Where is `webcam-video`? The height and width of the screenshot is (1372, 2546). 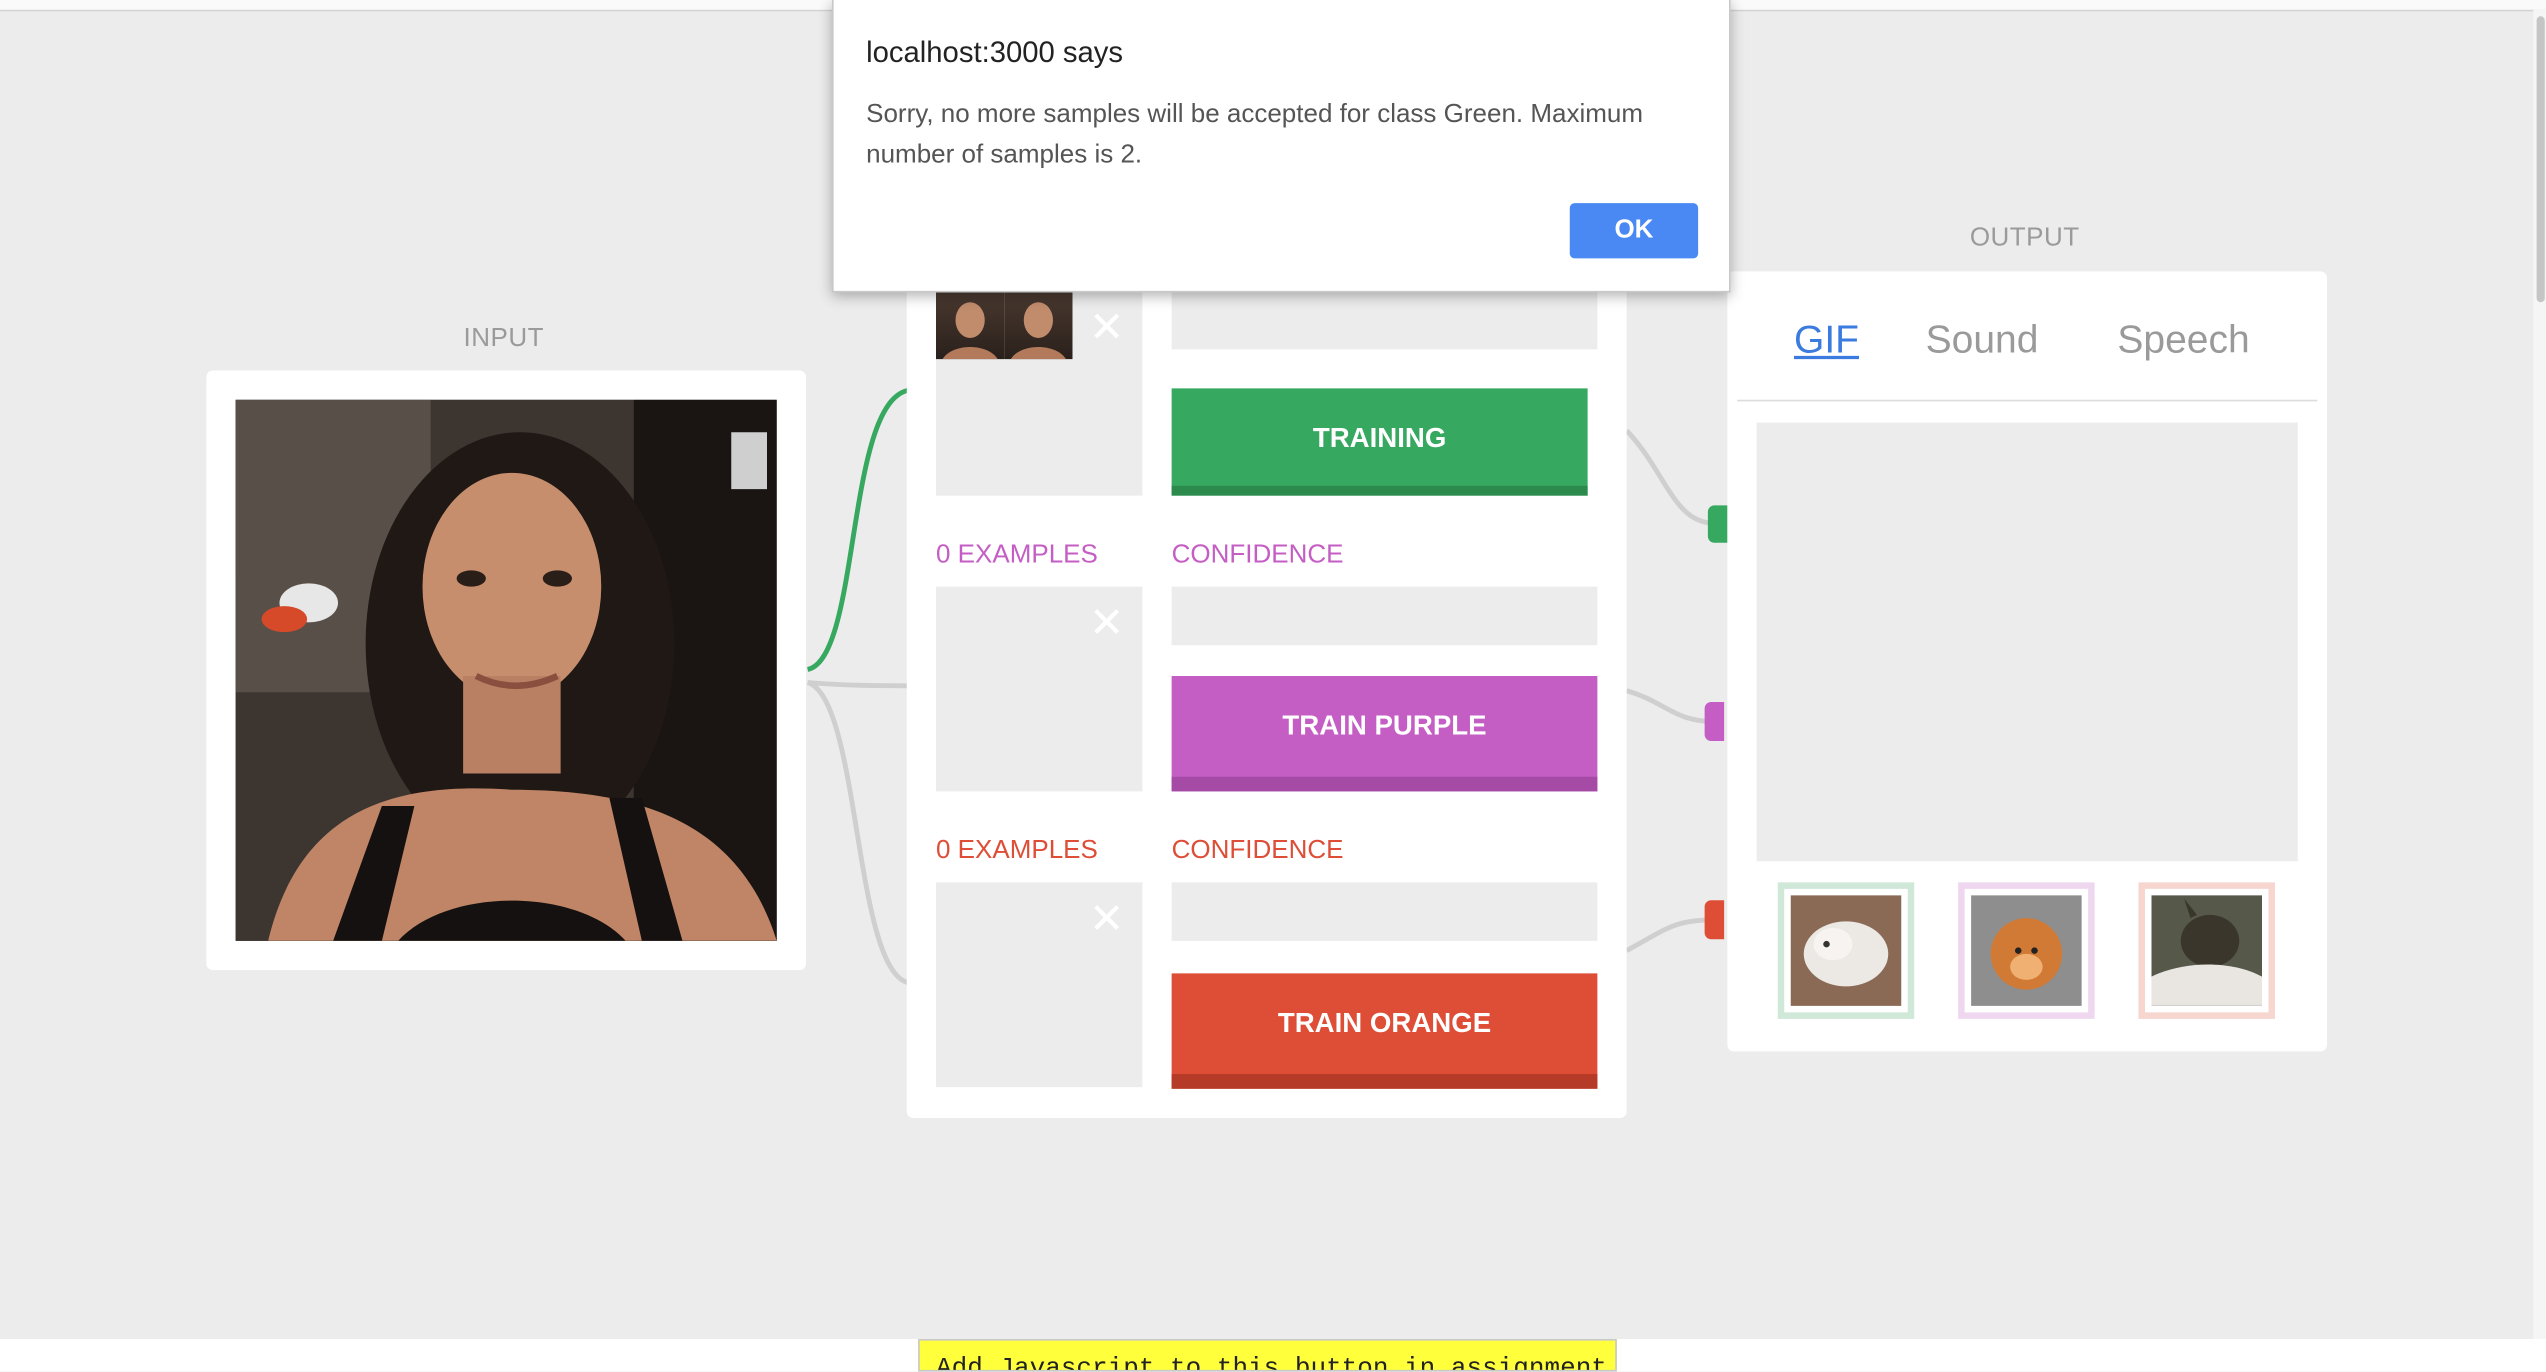 webcam-video is located at coordinates (506, 670).